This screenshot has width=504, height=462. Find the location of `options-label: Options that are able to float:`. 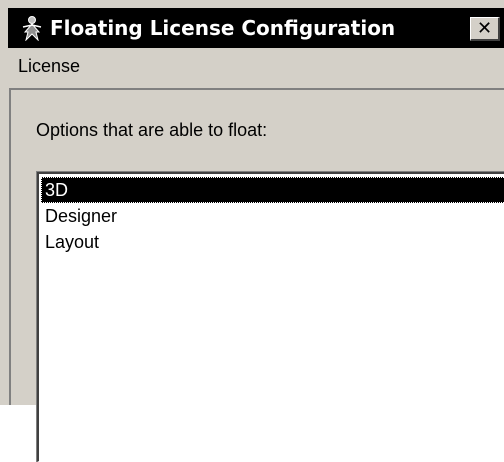

options-label: Options that are able to float: is located at coordinates (152, 130).